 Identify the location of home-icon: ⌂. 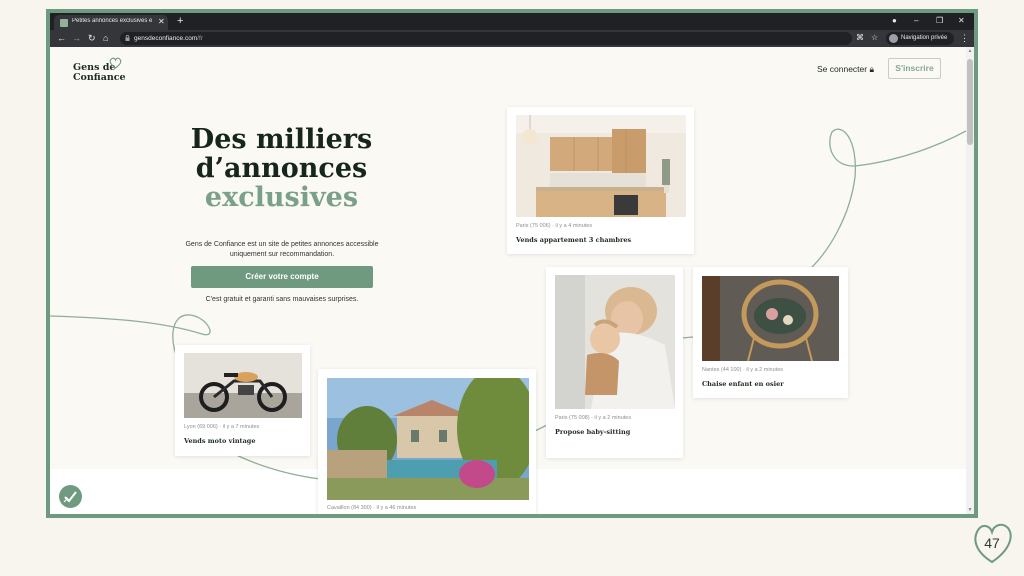
(105, 38).